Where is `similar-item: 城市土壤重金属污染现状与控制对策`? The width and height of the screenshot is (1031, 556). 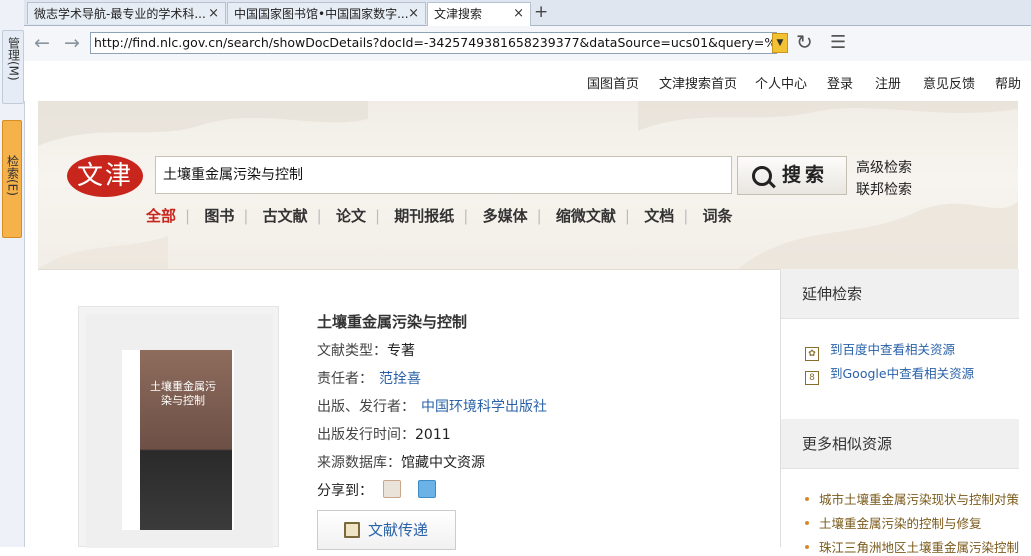 similar-item: 城市土壤重金属污染现状与控制对策 is located at coordinates (912, 498).